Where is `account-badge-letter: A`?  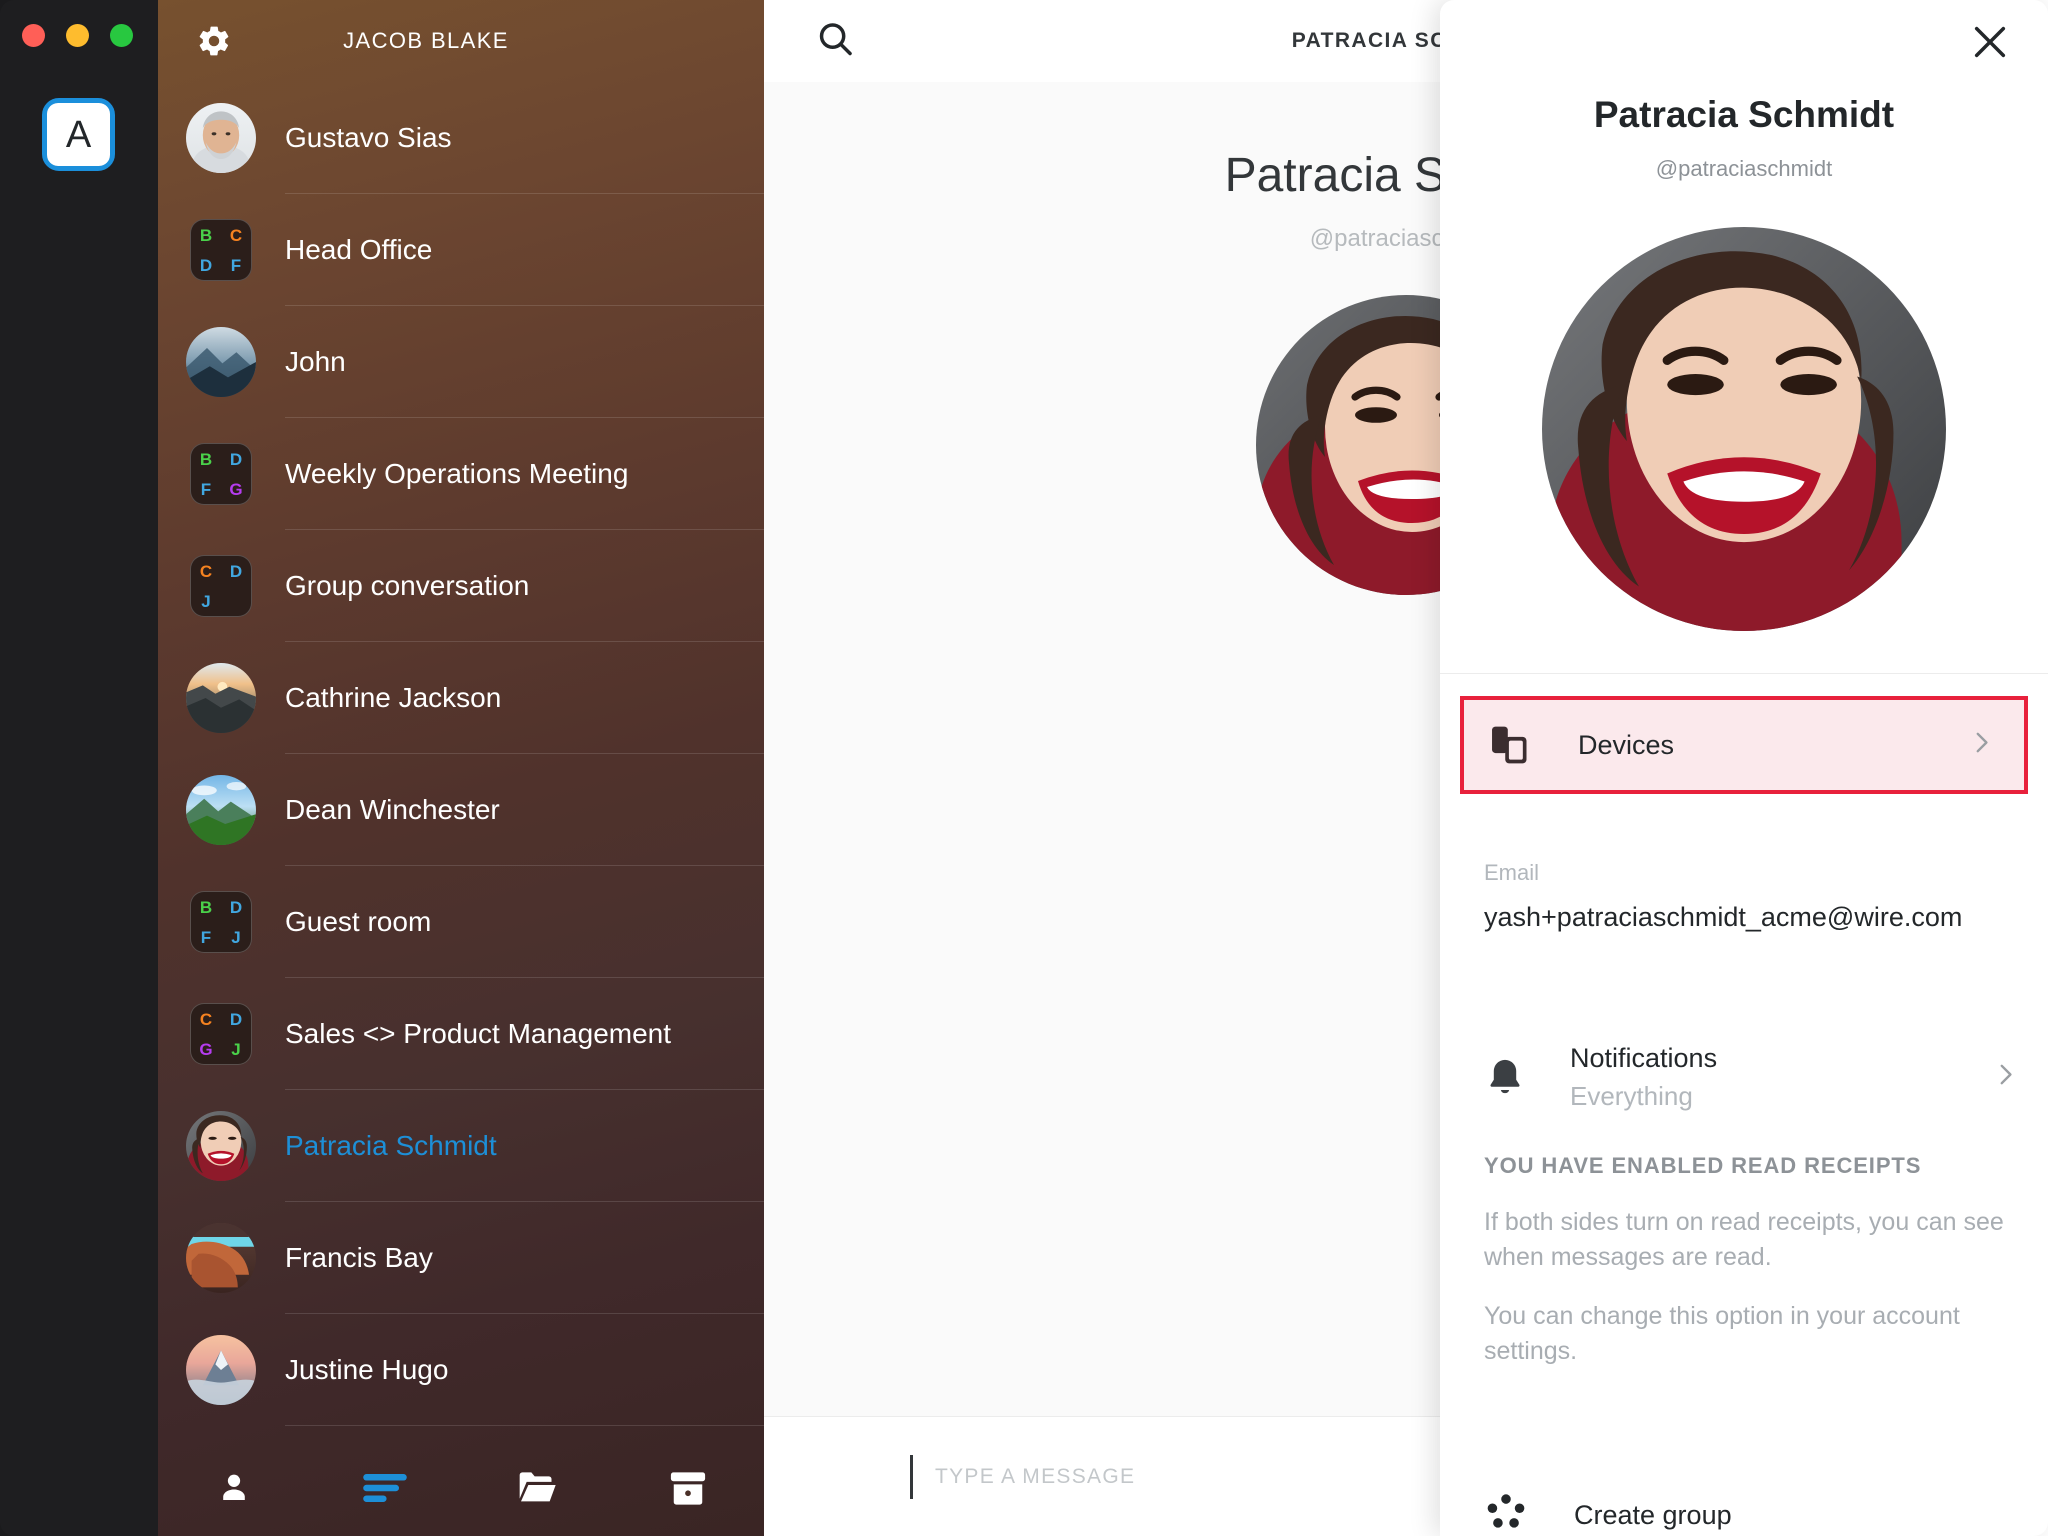
account-badge-letter: A is located at coordinates (78, 134).